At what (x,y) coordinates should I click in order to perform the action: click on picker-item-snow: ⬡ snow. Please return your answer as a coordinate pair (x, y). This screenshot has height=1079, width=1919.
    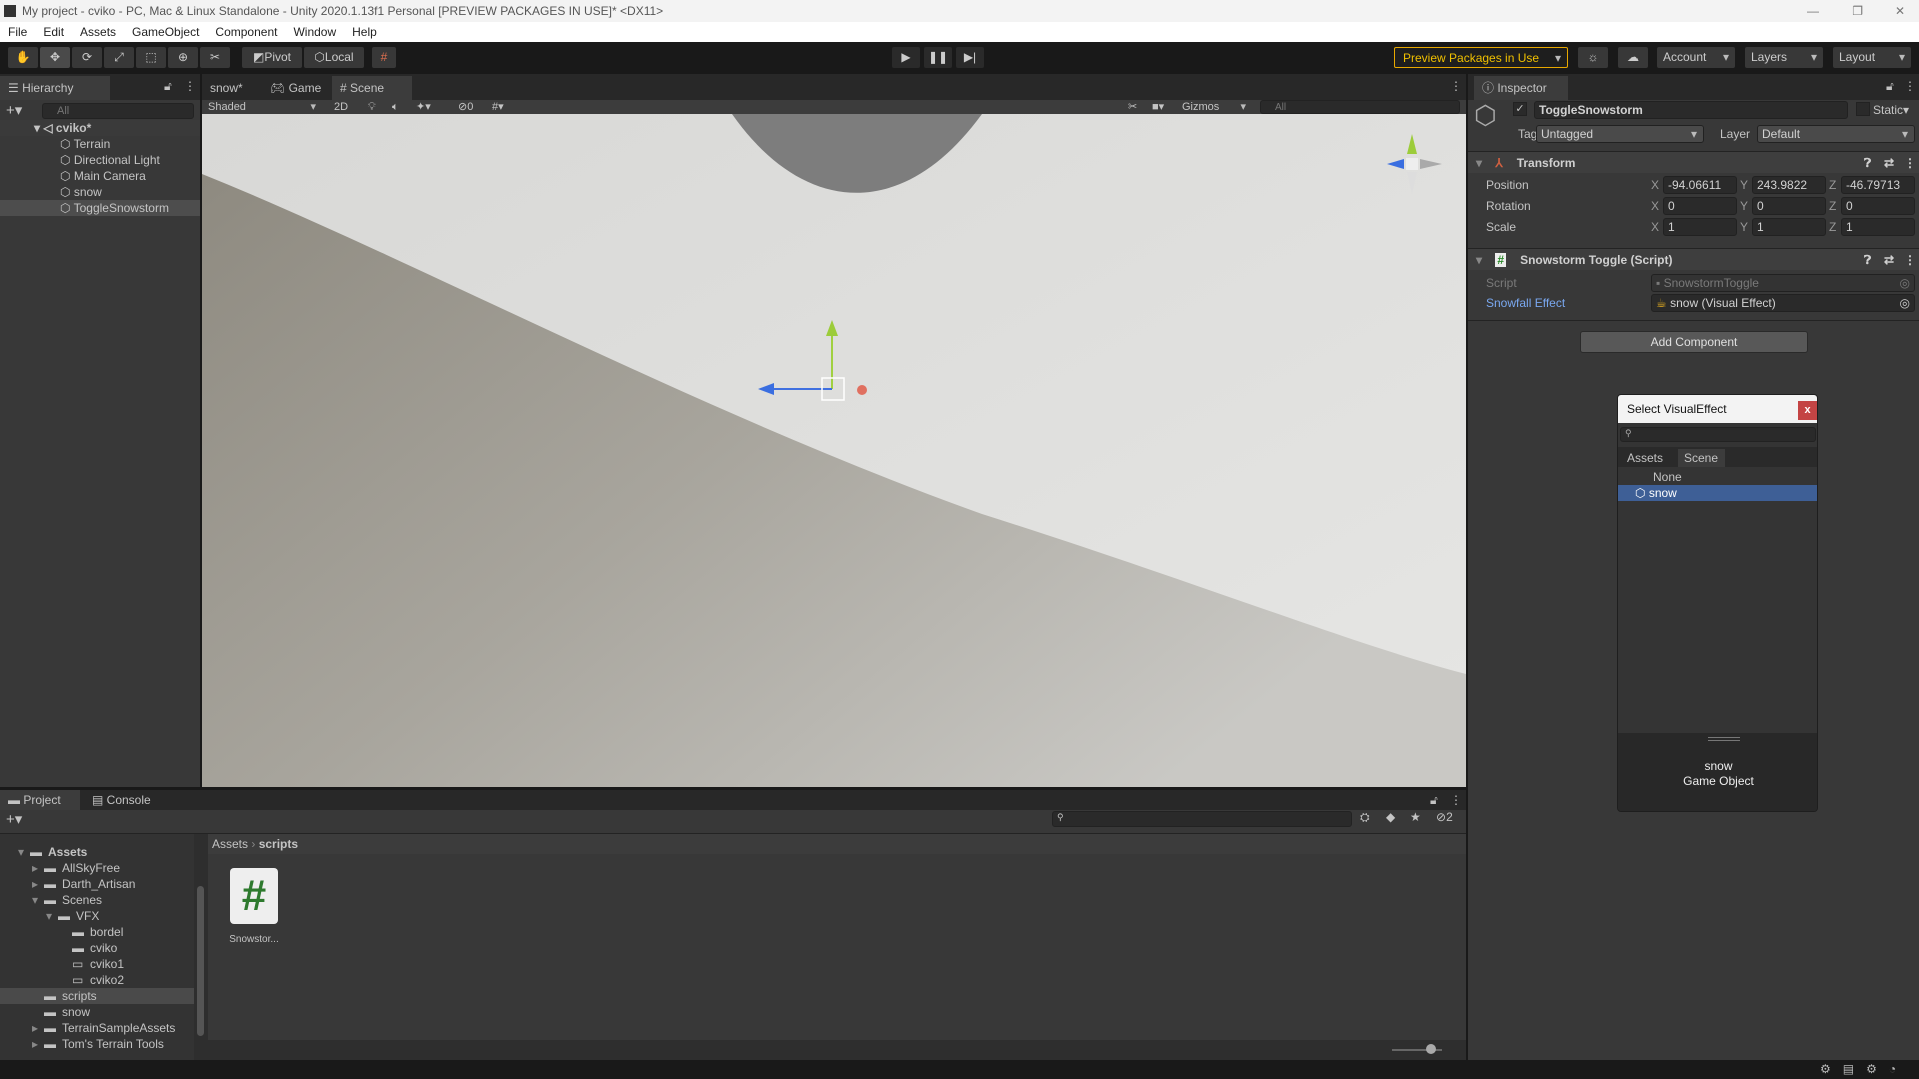
    Looking at the image, I should click on (1717, 493).